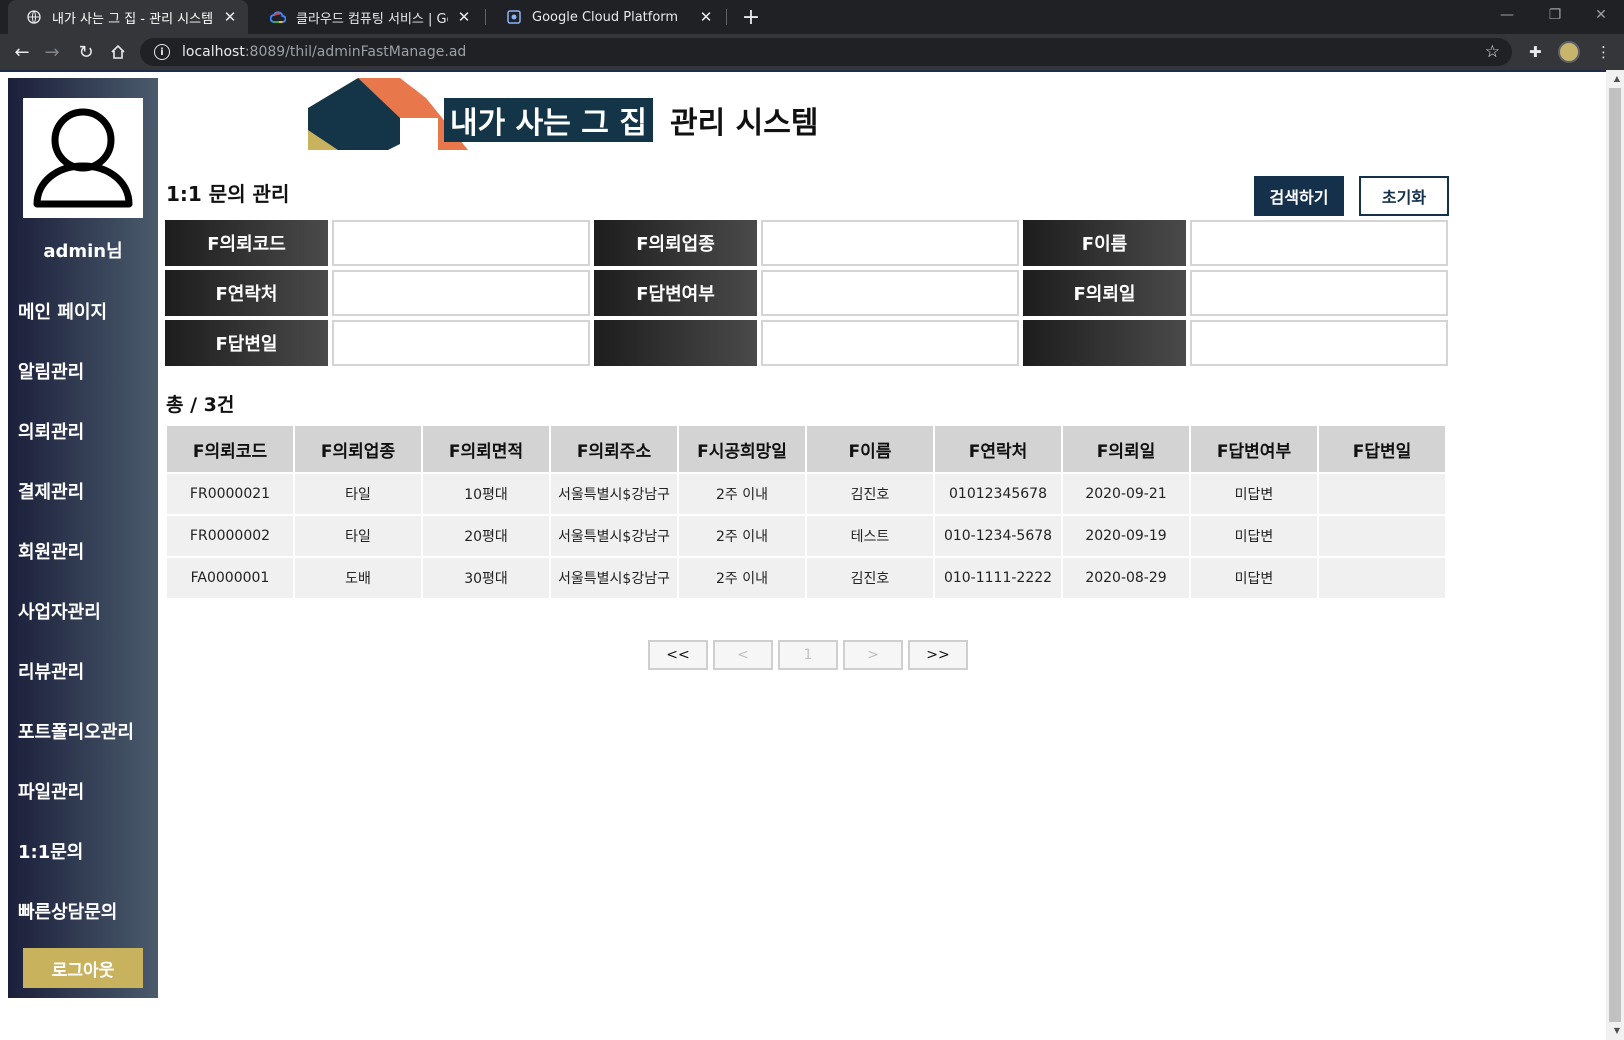 Image resolution: width=1624 pixels, height=1040 pixels. Describe the element at coordinates (678, 655) in the screenshot. I see `pager-first-button: <<` at that location.